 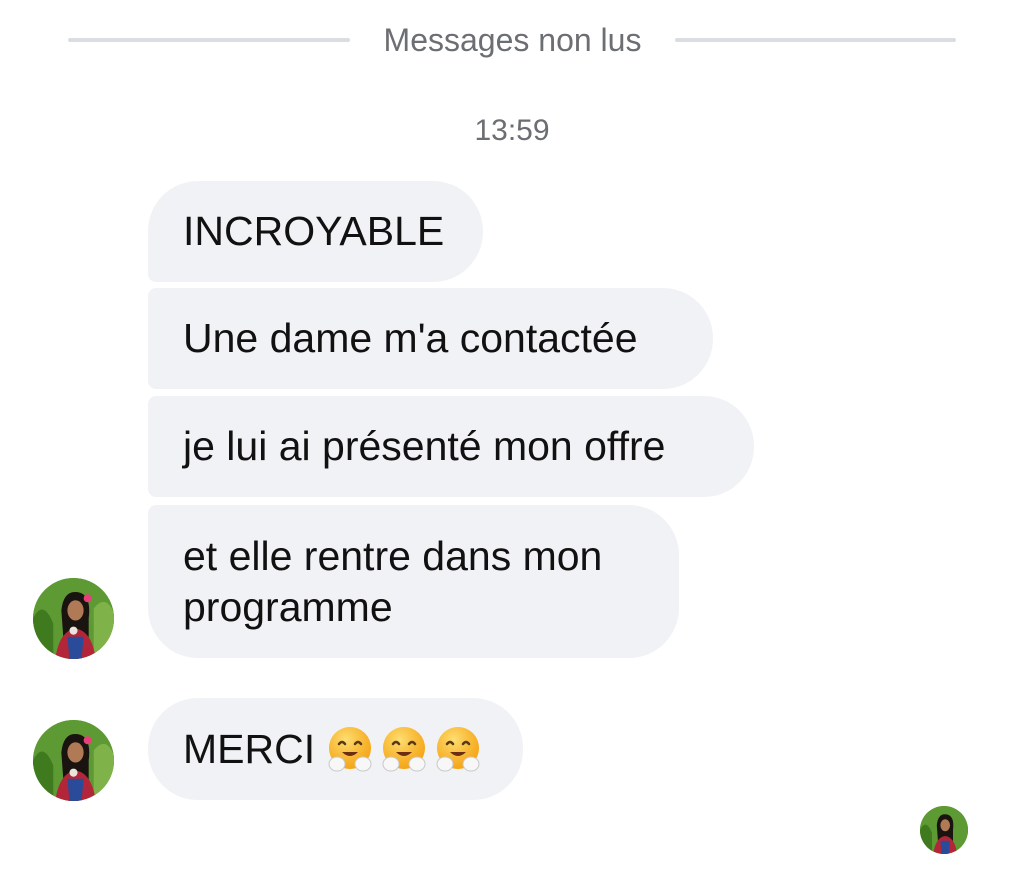 I want to click on emoji-group, so click(x=404, y=749).